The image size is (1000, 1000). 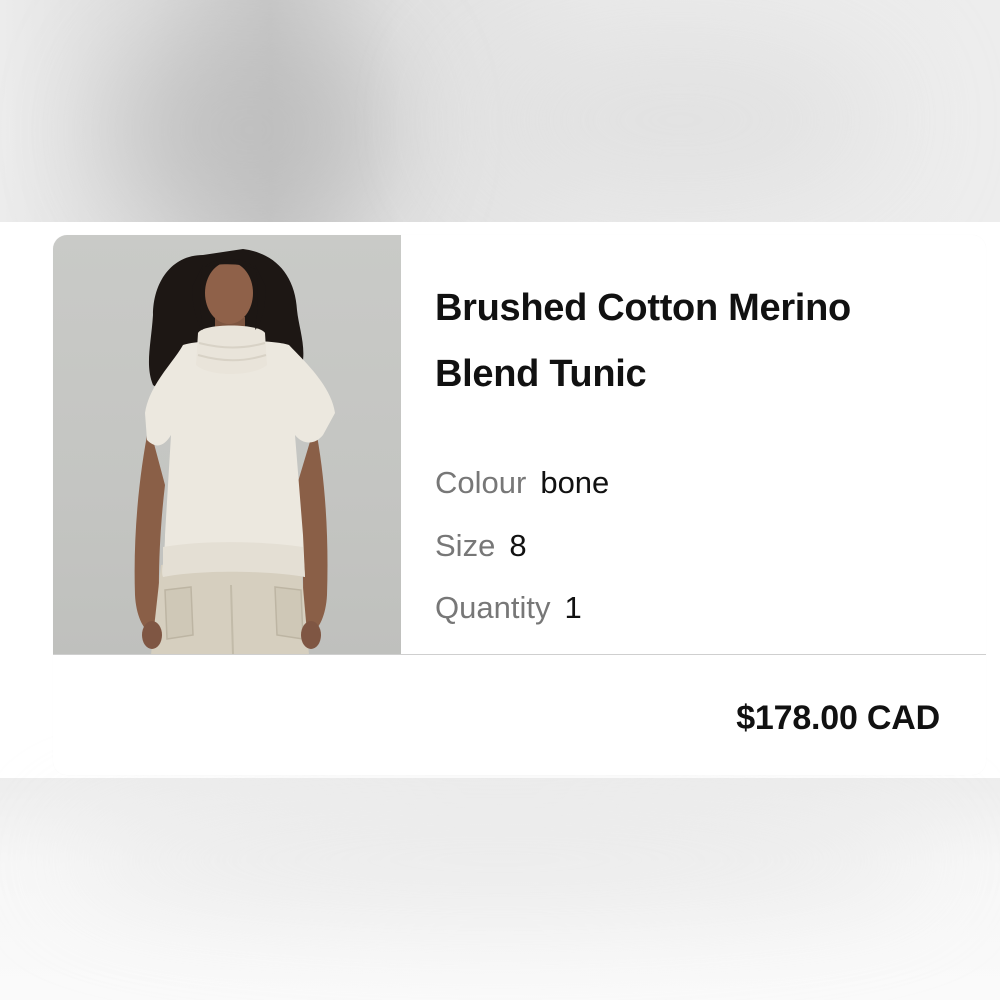 I want to click on product-title: Brushed Cotton Merino Blend Tunic, so click(x=695, y=341).